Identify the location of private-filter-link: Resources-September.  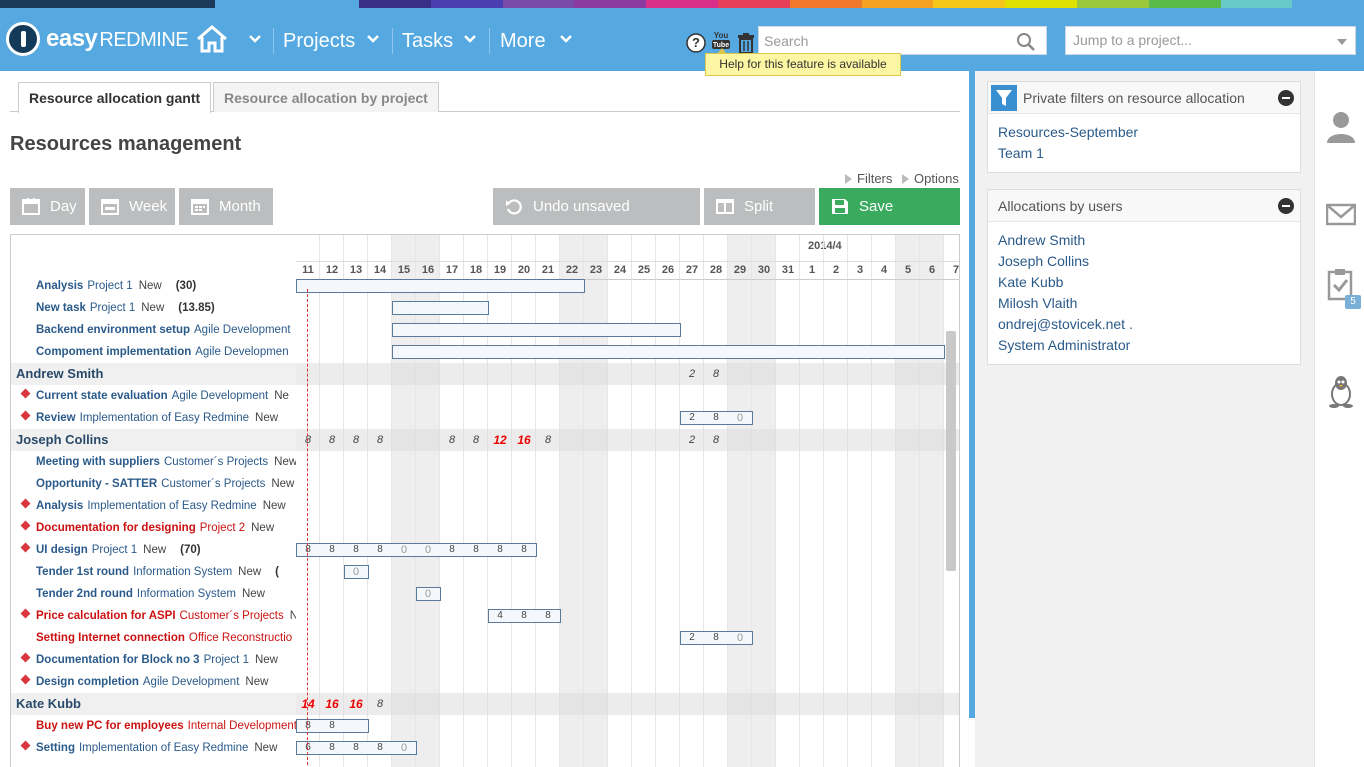
(1144, 132).